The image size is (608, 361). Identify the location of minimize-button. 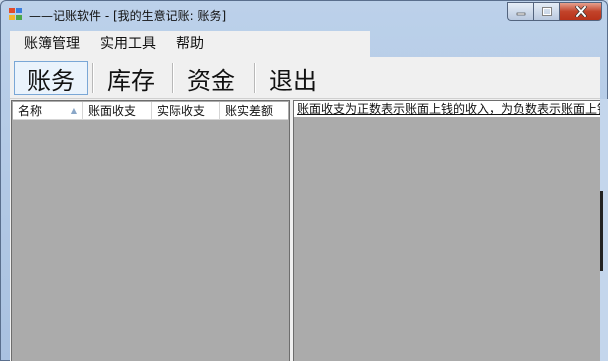
(520, 11).